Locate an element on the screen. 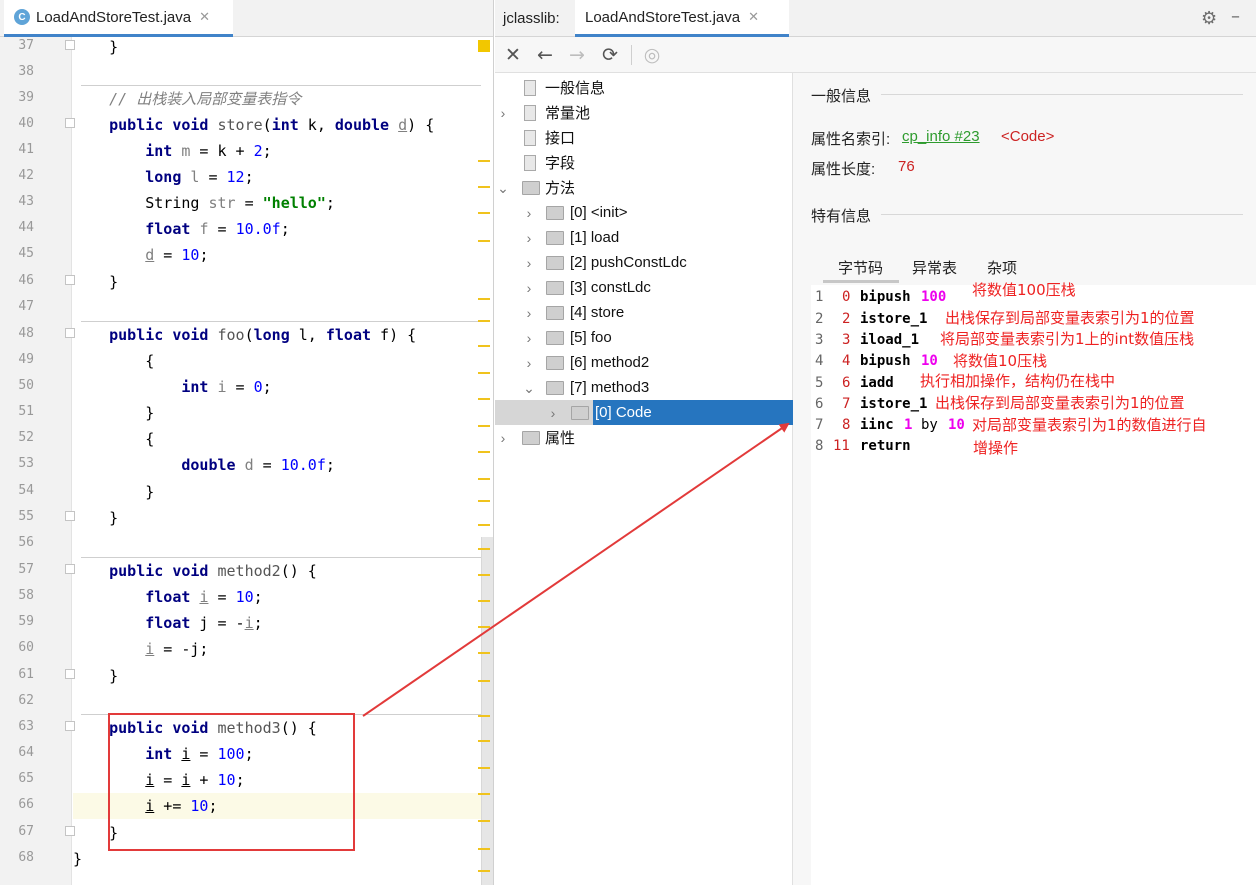  code-line-48: public void foo(long l, float f) { is located at coordinates (277, 335).